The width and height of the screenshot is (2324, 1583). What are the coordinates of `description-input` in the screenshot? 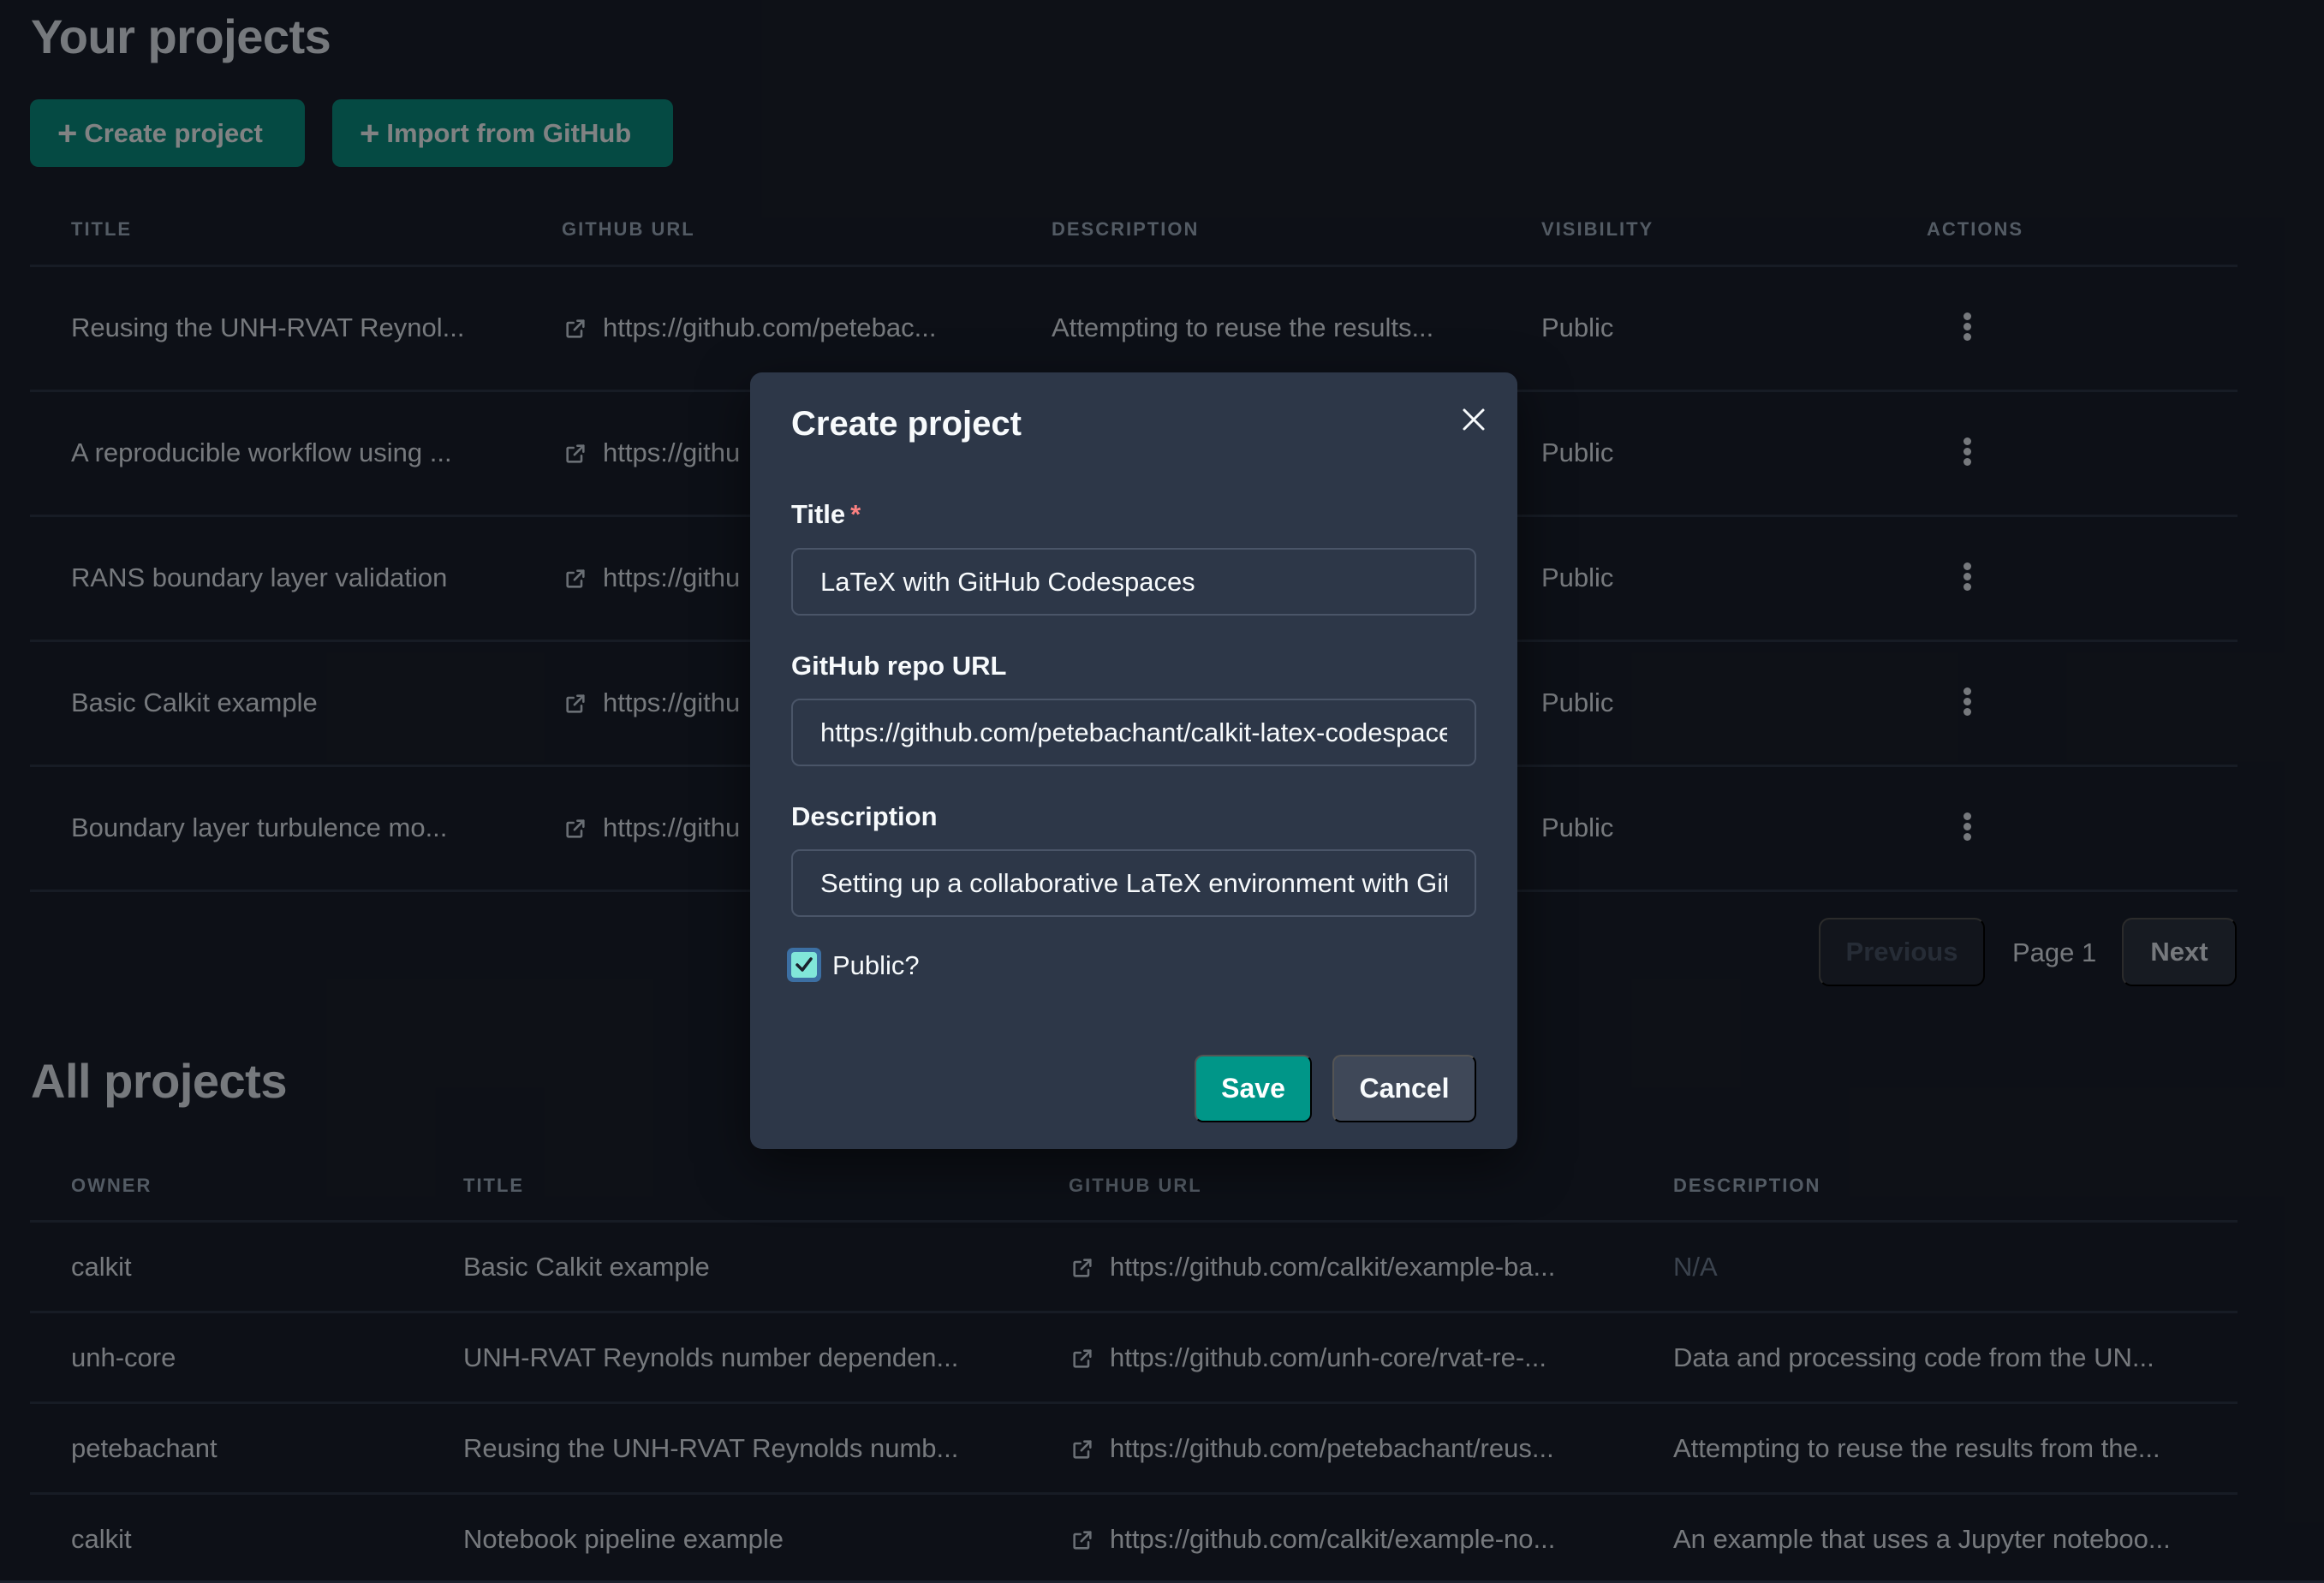 It's located at (1133, 883).